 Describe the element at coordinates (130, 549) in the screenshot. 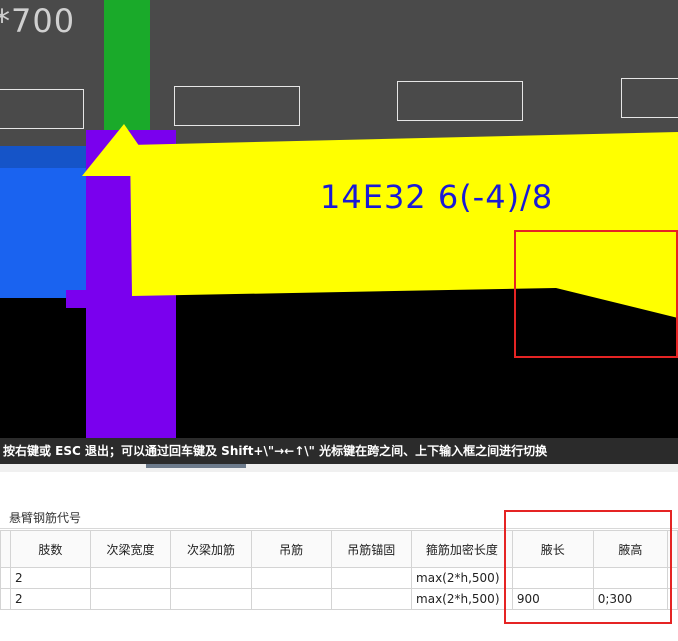

I see `column-header: 次梁宽度` at that location.